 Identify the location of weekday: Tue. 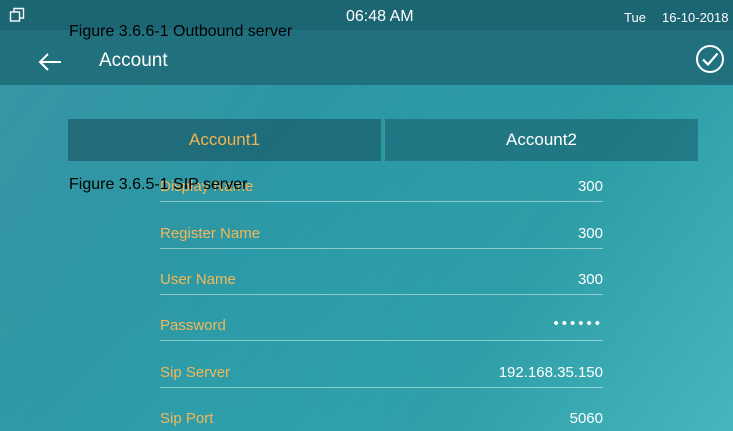
(635, 17).